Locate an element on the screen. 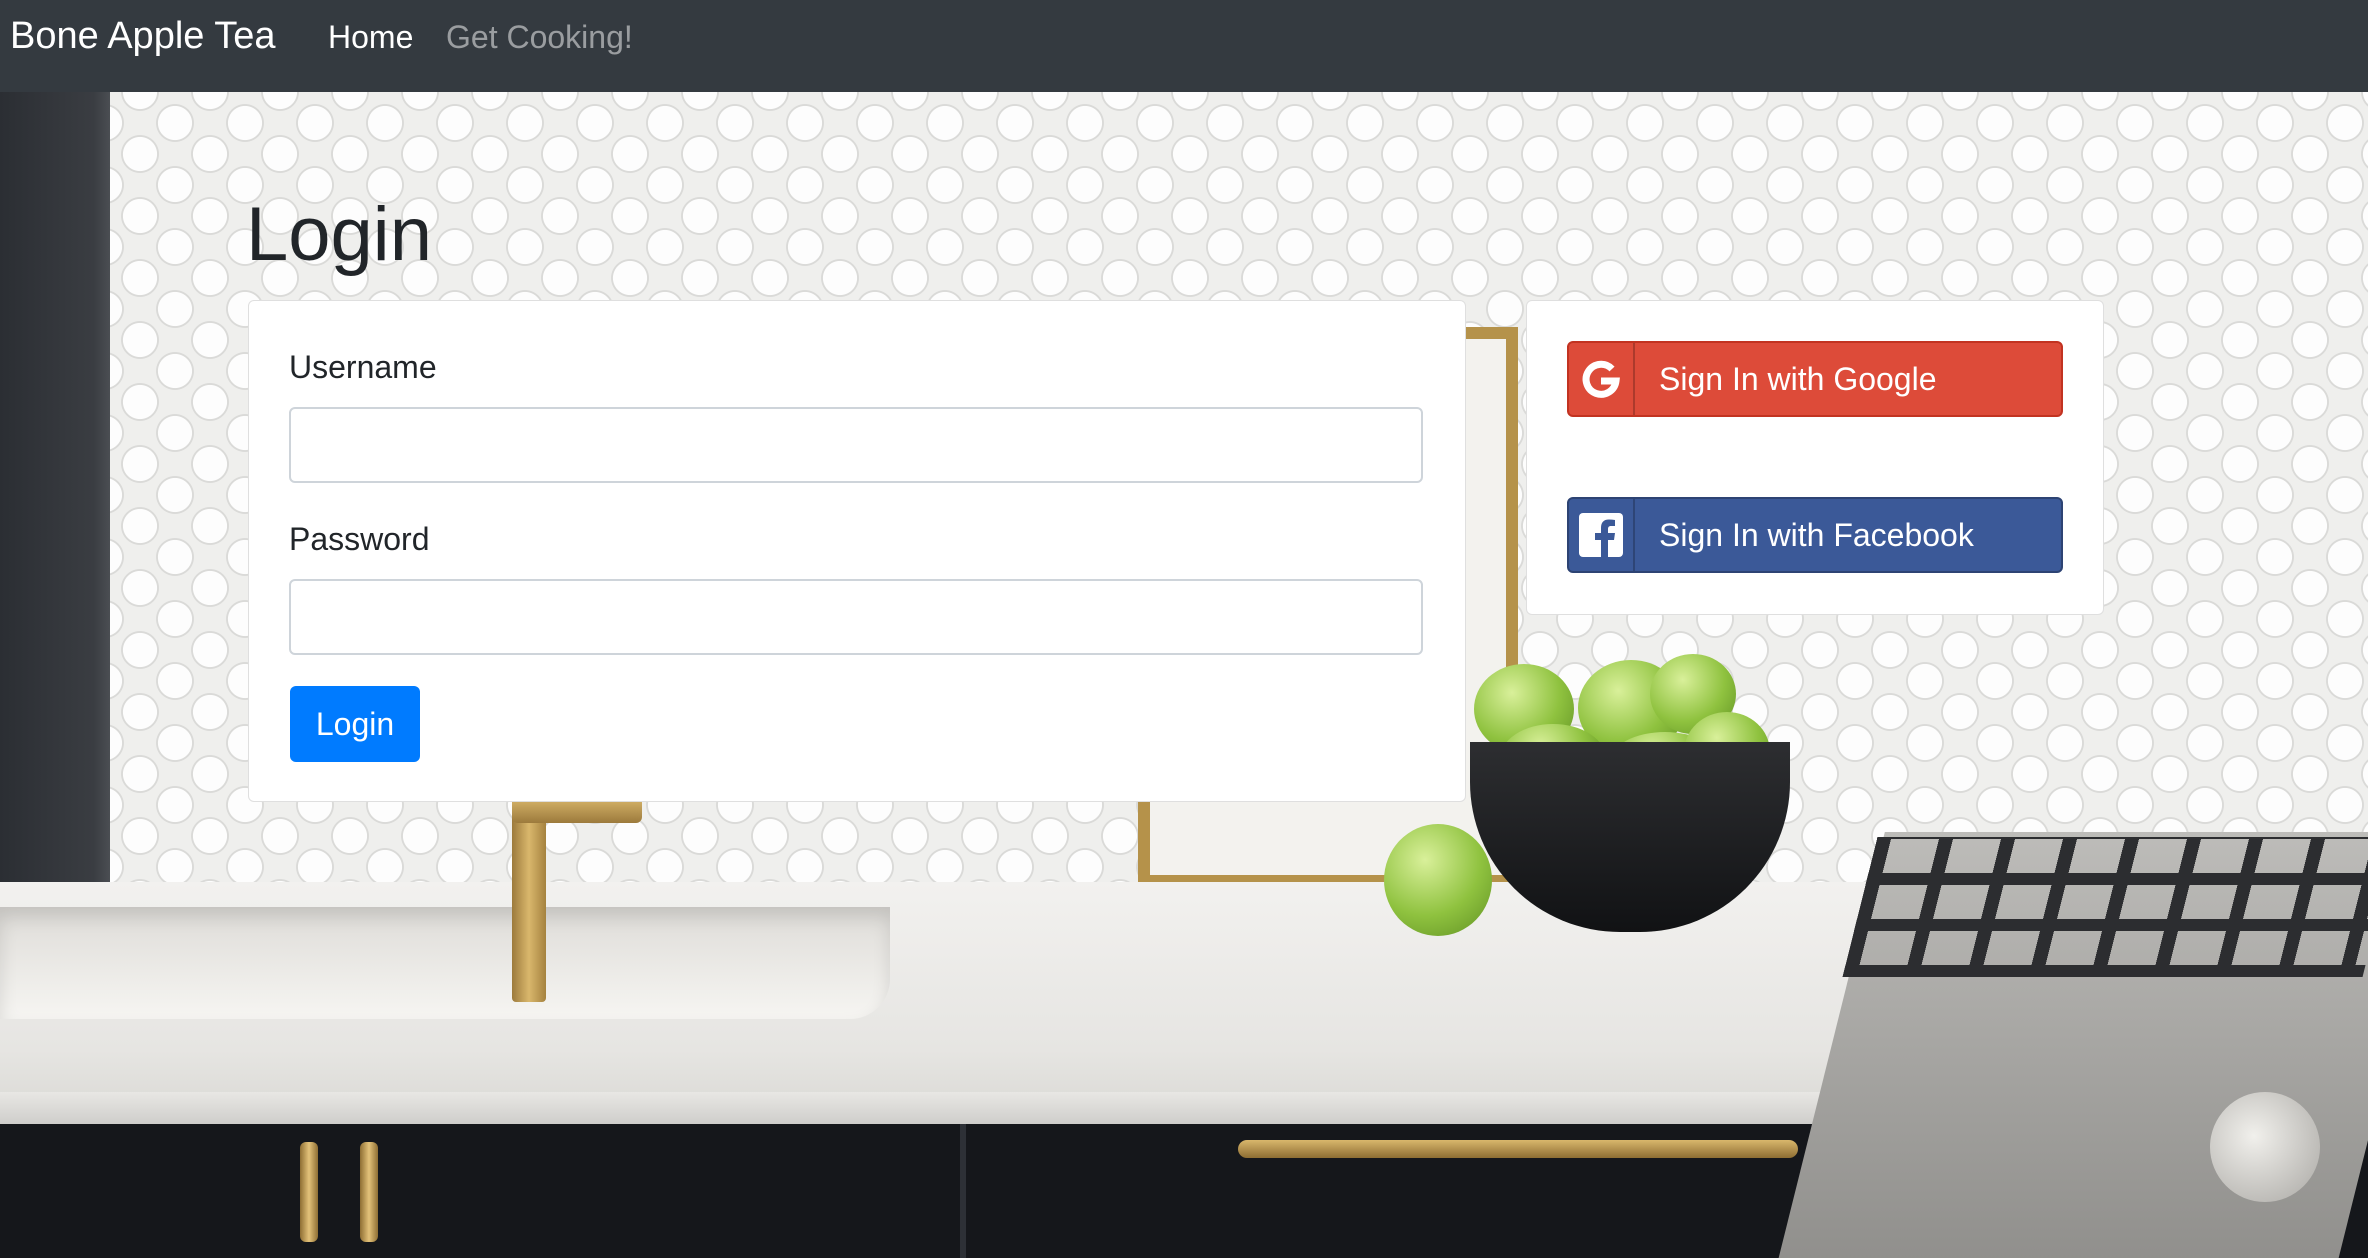 The image size is (2368, 1258). password-input is located at coordinates (856, 617).